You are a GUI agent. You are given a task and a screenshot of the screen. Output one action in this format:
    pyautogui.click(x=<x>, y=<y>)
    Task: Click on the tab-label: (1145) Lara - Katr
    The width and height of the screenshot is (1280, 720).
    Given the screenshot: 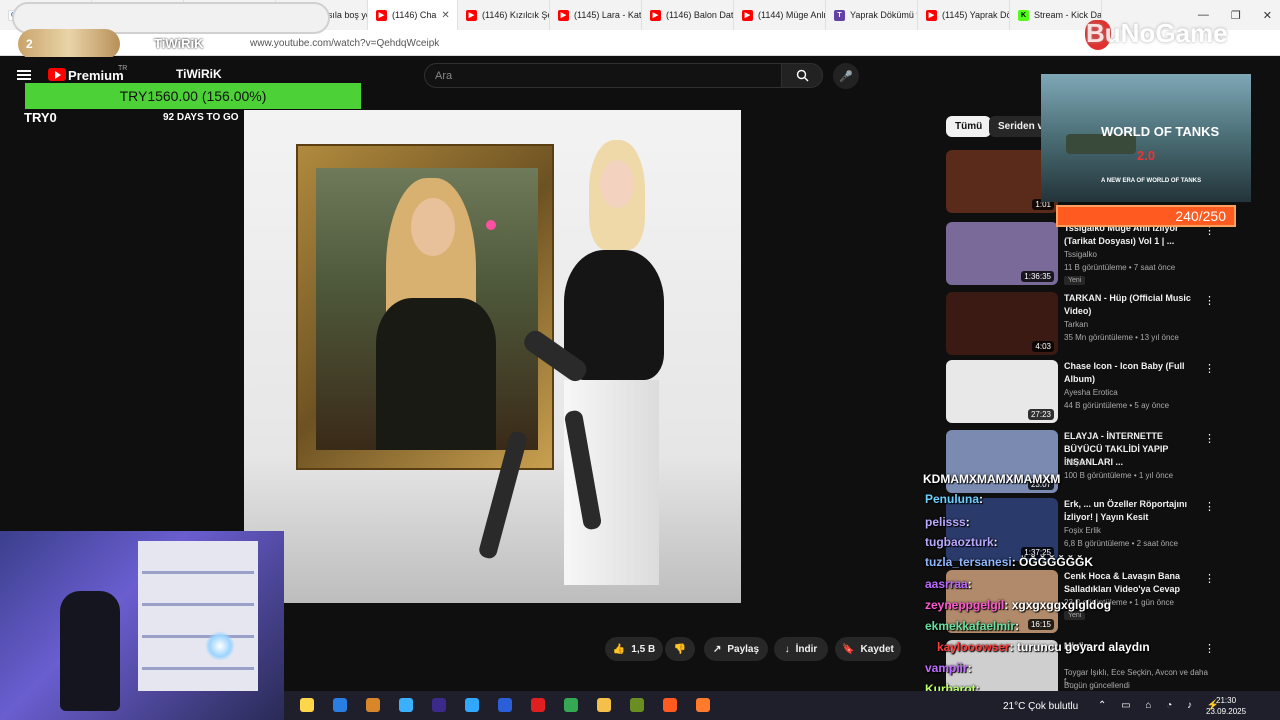 What is the action you would take?
    pyautogui.click(x=608, y=15)
    